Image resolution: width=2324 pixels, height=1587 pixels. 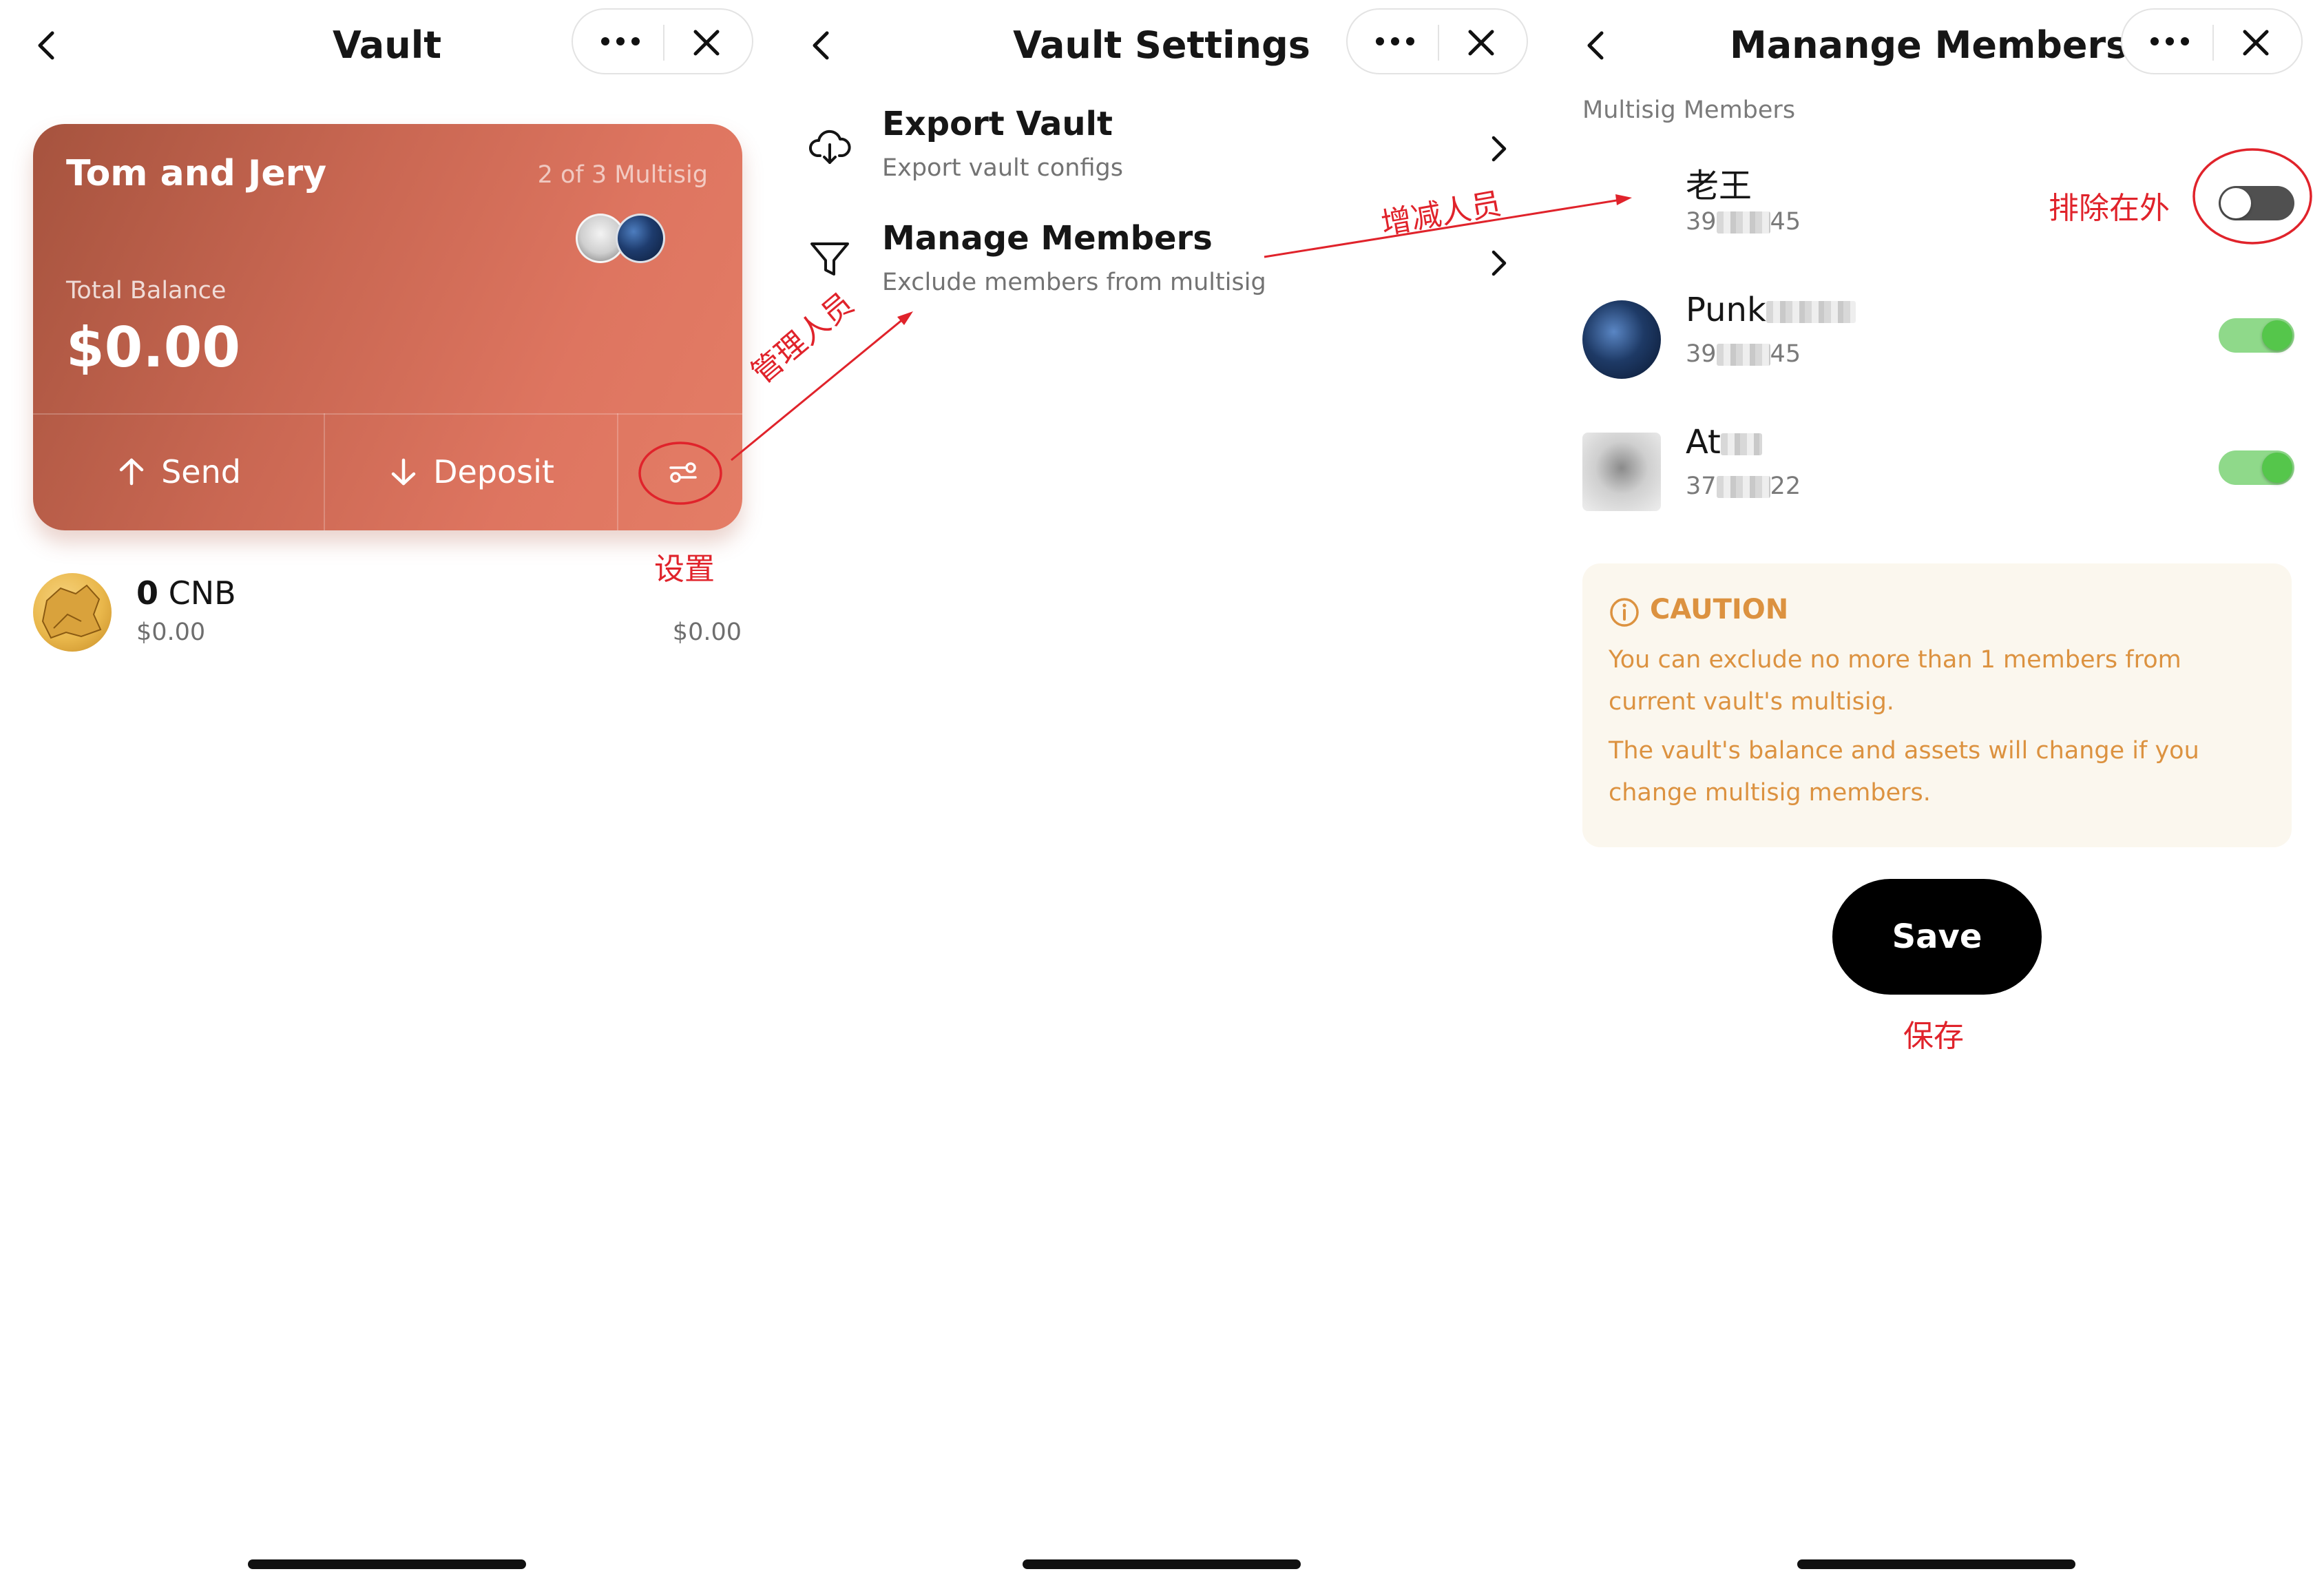 What do you see at coordinates (2109, 209) in the screenshot?
I see `annotation-exclude: 排除在外` at bounding box center [2109, 209].